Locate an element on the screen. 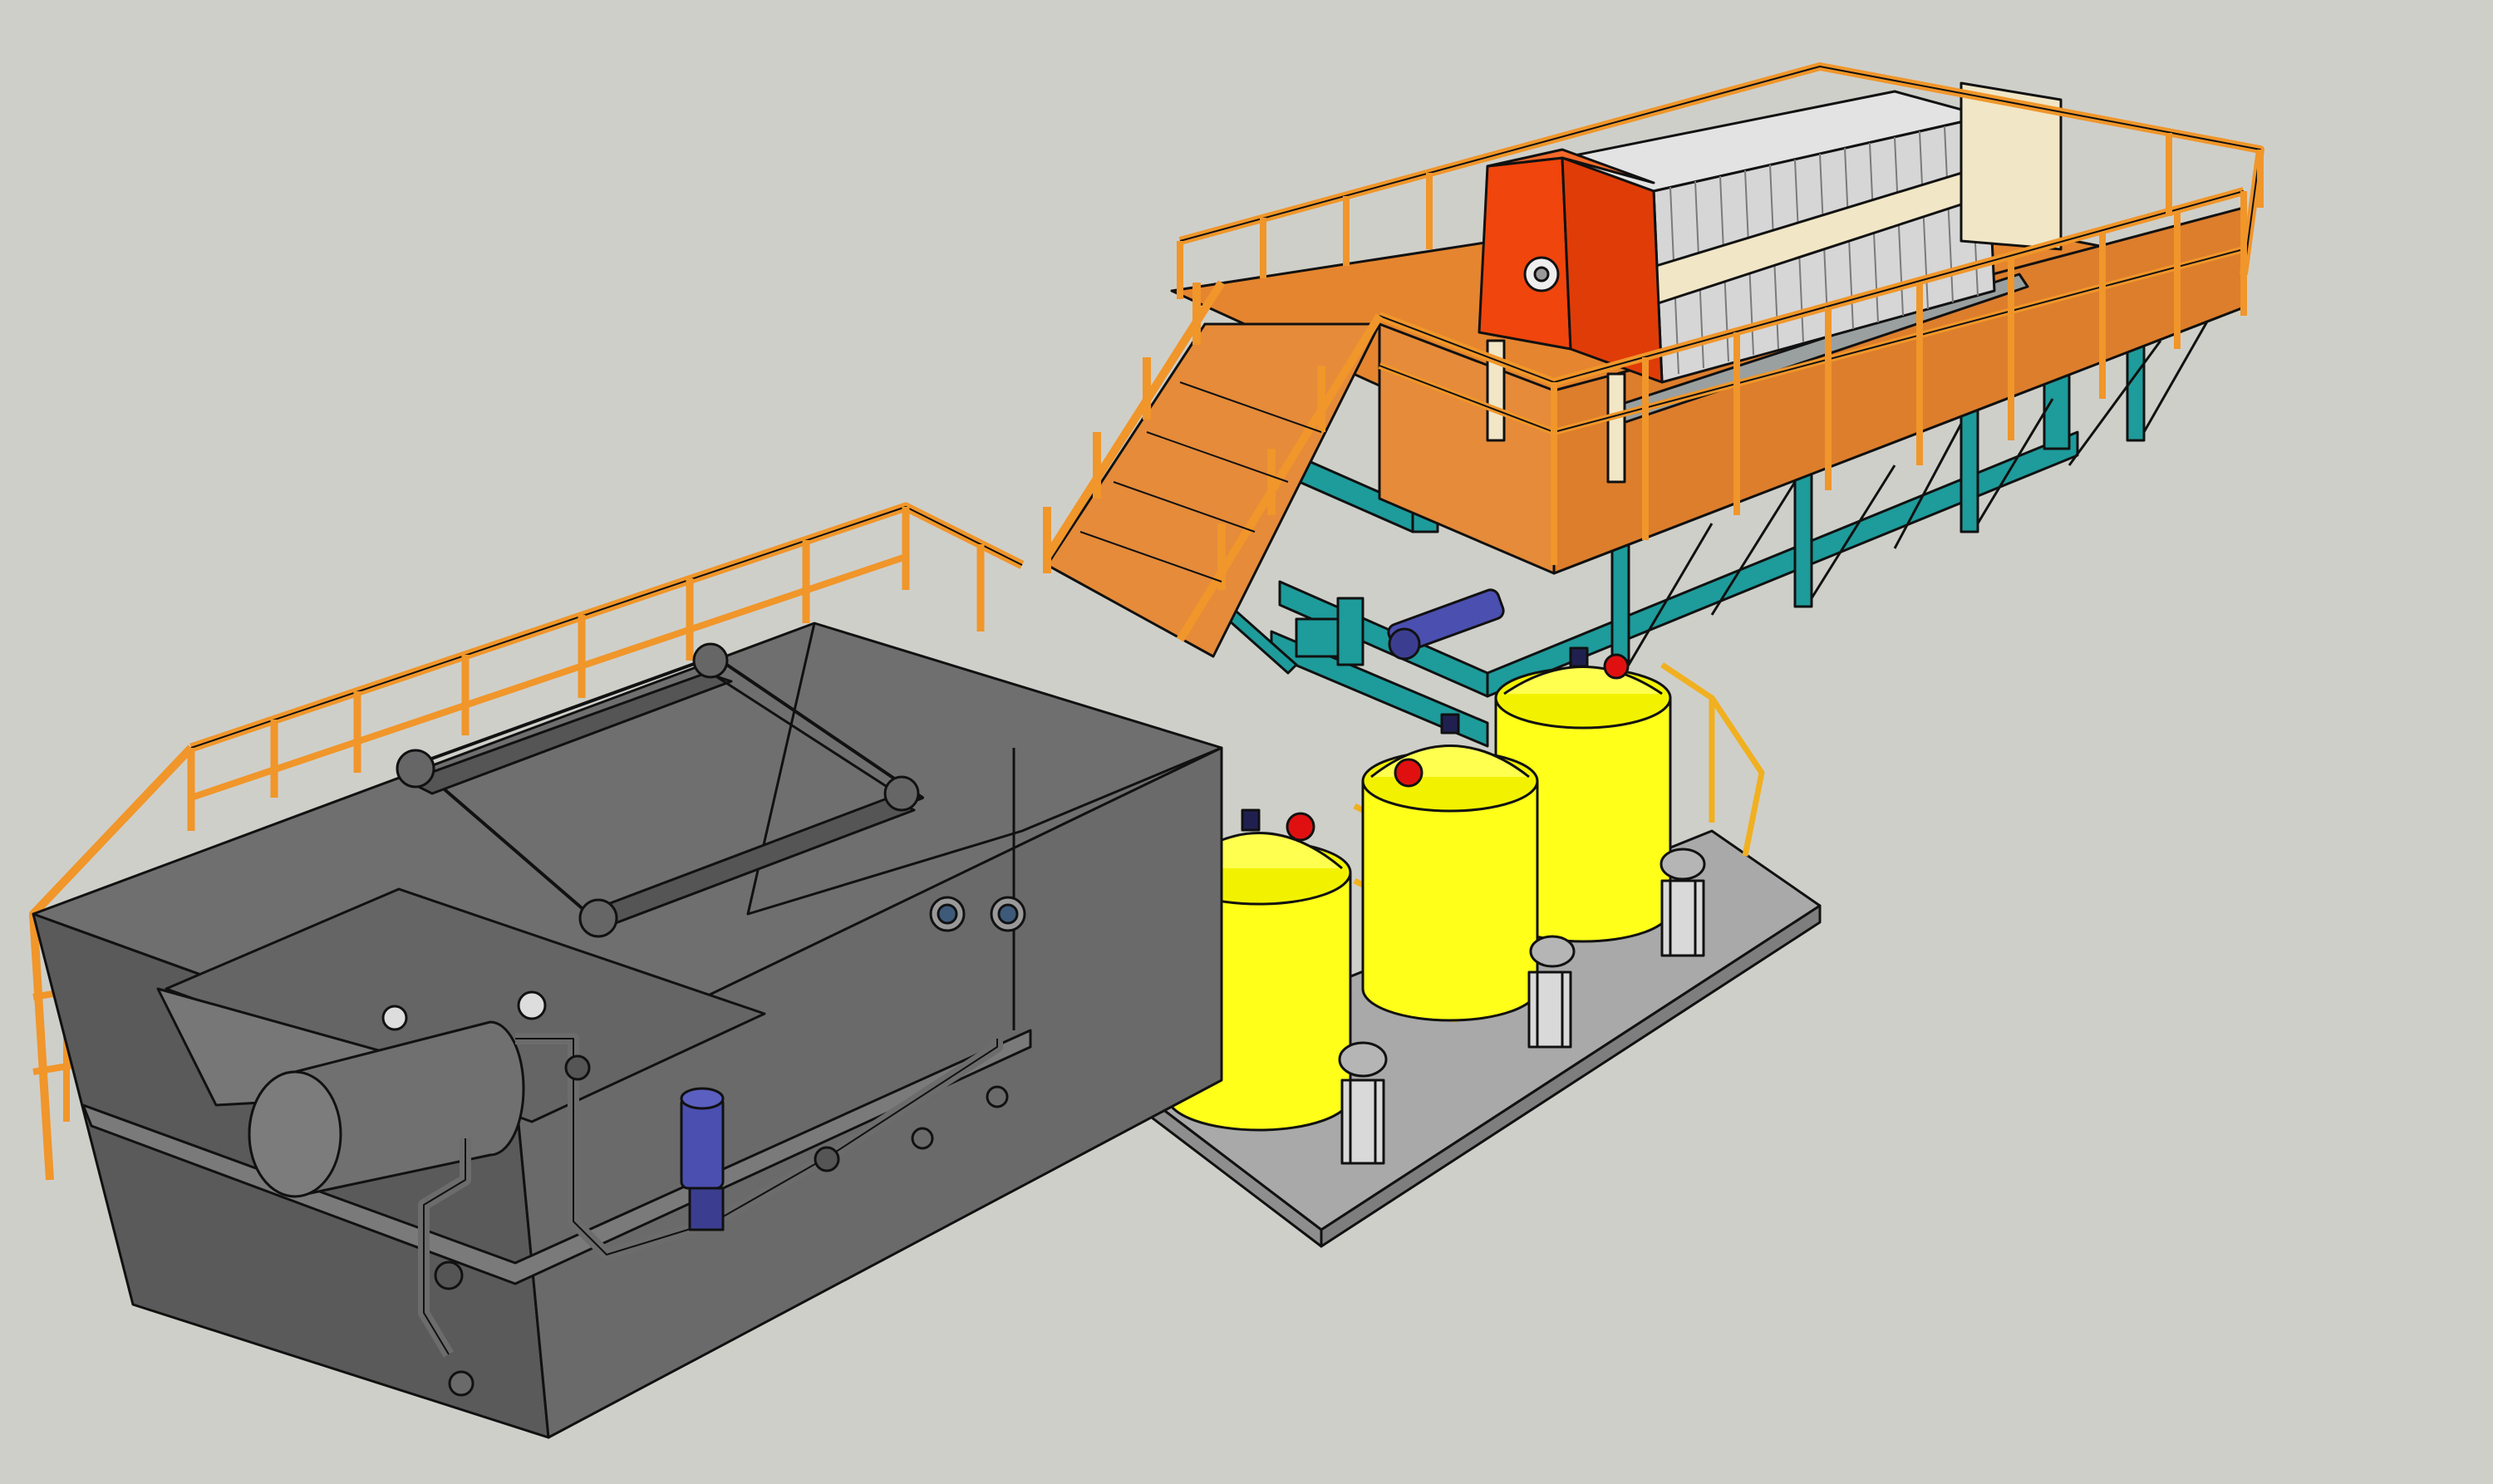 The height and width of the screenshot is (1484, 2493). tank-3-cap-red is located at coordinates (1616, 666).